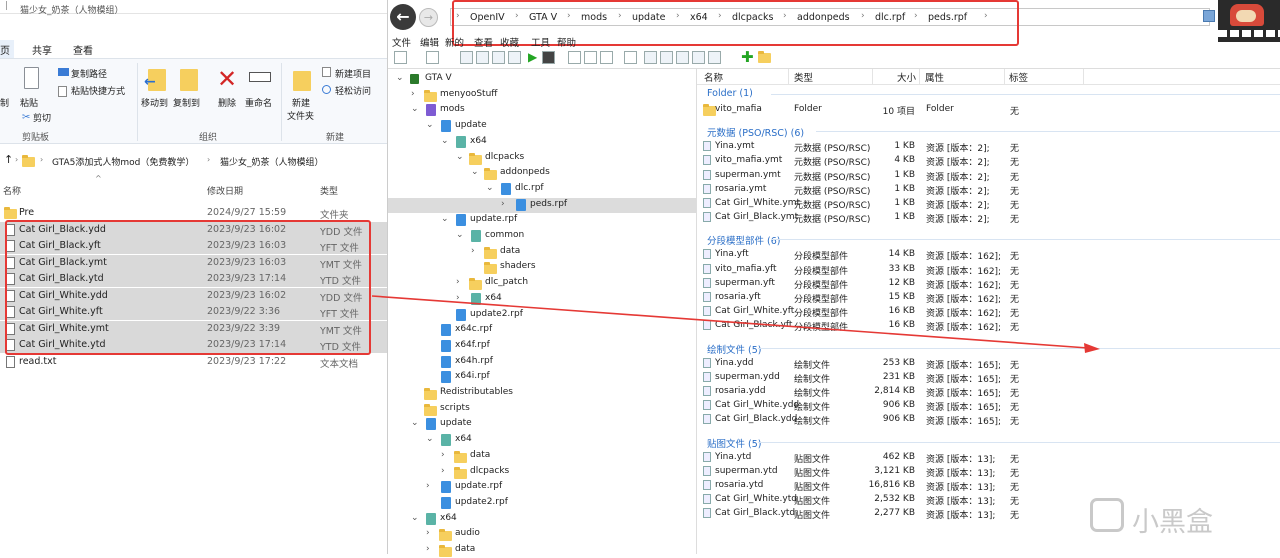 This screenshot has width=1280, height=558. I want to click on watermark-logo-icon, so click(1107, 515).